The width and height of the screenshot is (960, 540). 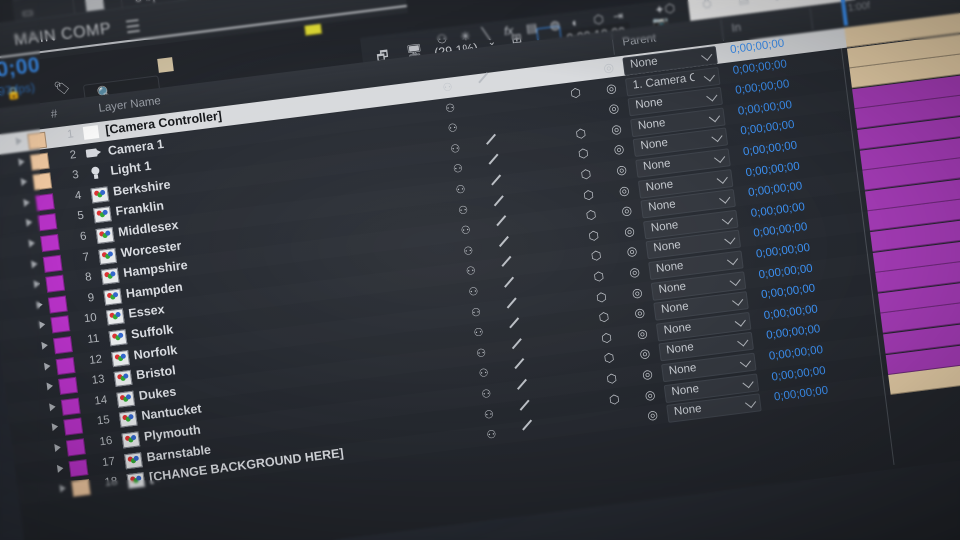 I want to click on lock-icon: 🔒, so click(x=13, y=94).